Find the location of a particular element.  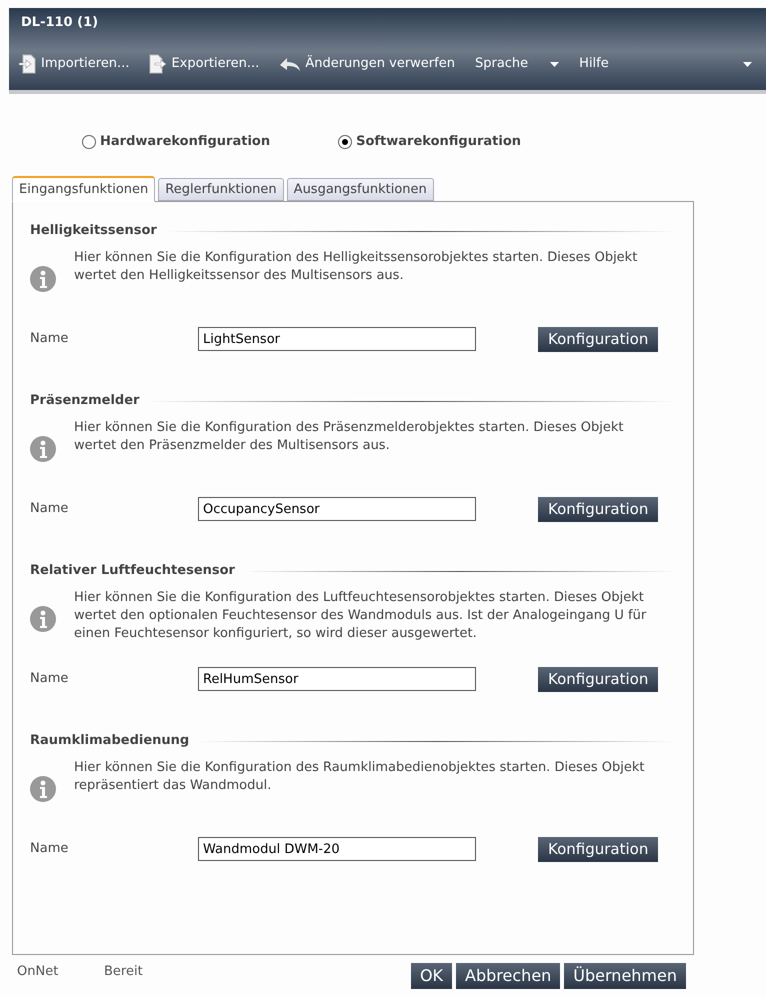

toolbar-button: Änderungen verwerfen is located at coordinates (367, 64).